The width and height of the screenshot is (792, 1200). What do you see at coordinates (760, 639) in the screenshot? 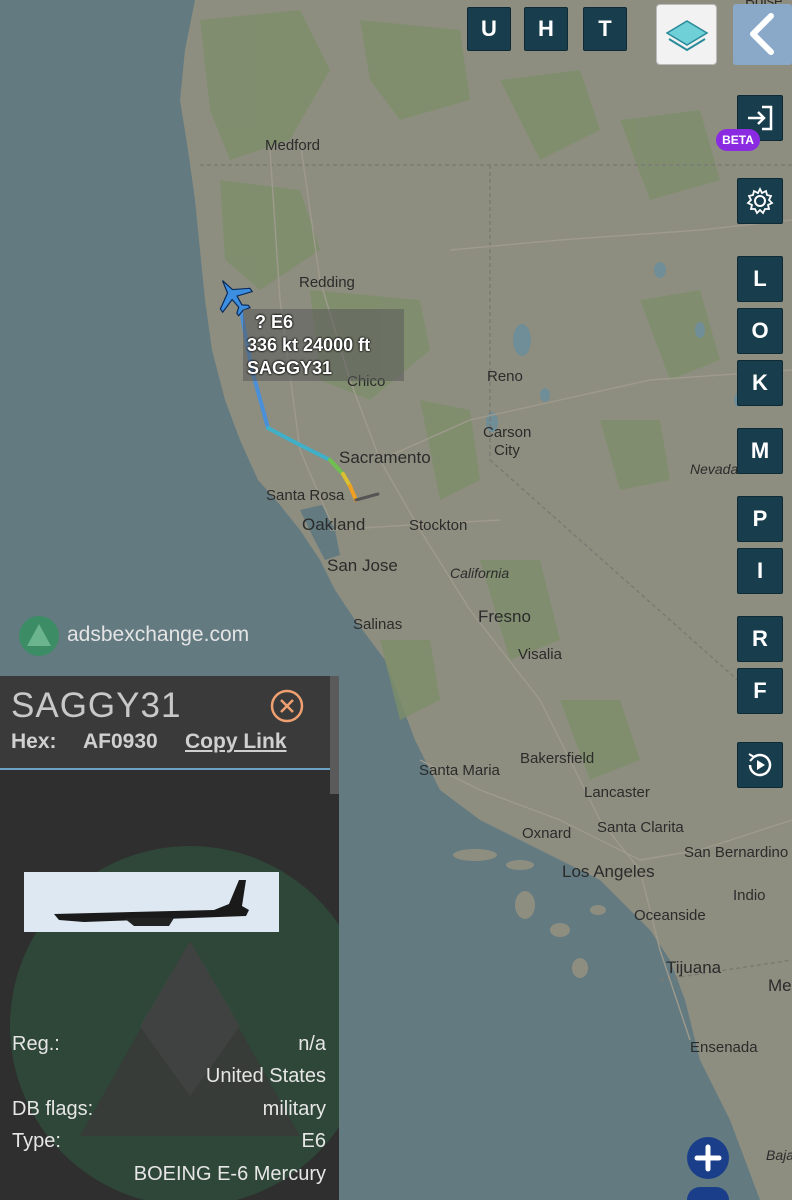
I see `r-button: R` at bounding box center [760, 639].